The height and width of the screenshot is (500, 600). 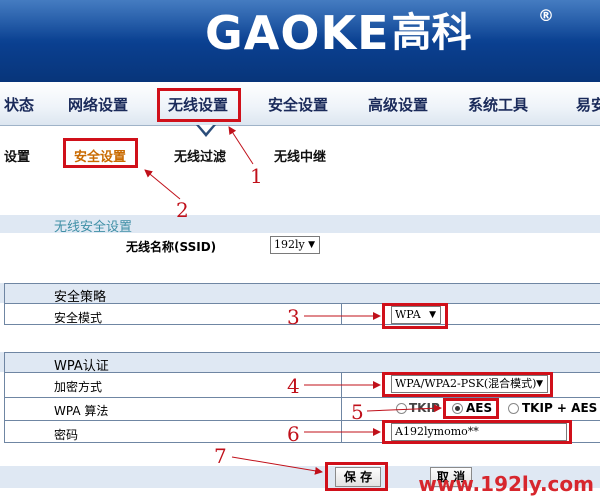 What do you see at coordinates (401, 408) in the screenshot?
I see `radio-tkip` at bounding box center [401, 408].